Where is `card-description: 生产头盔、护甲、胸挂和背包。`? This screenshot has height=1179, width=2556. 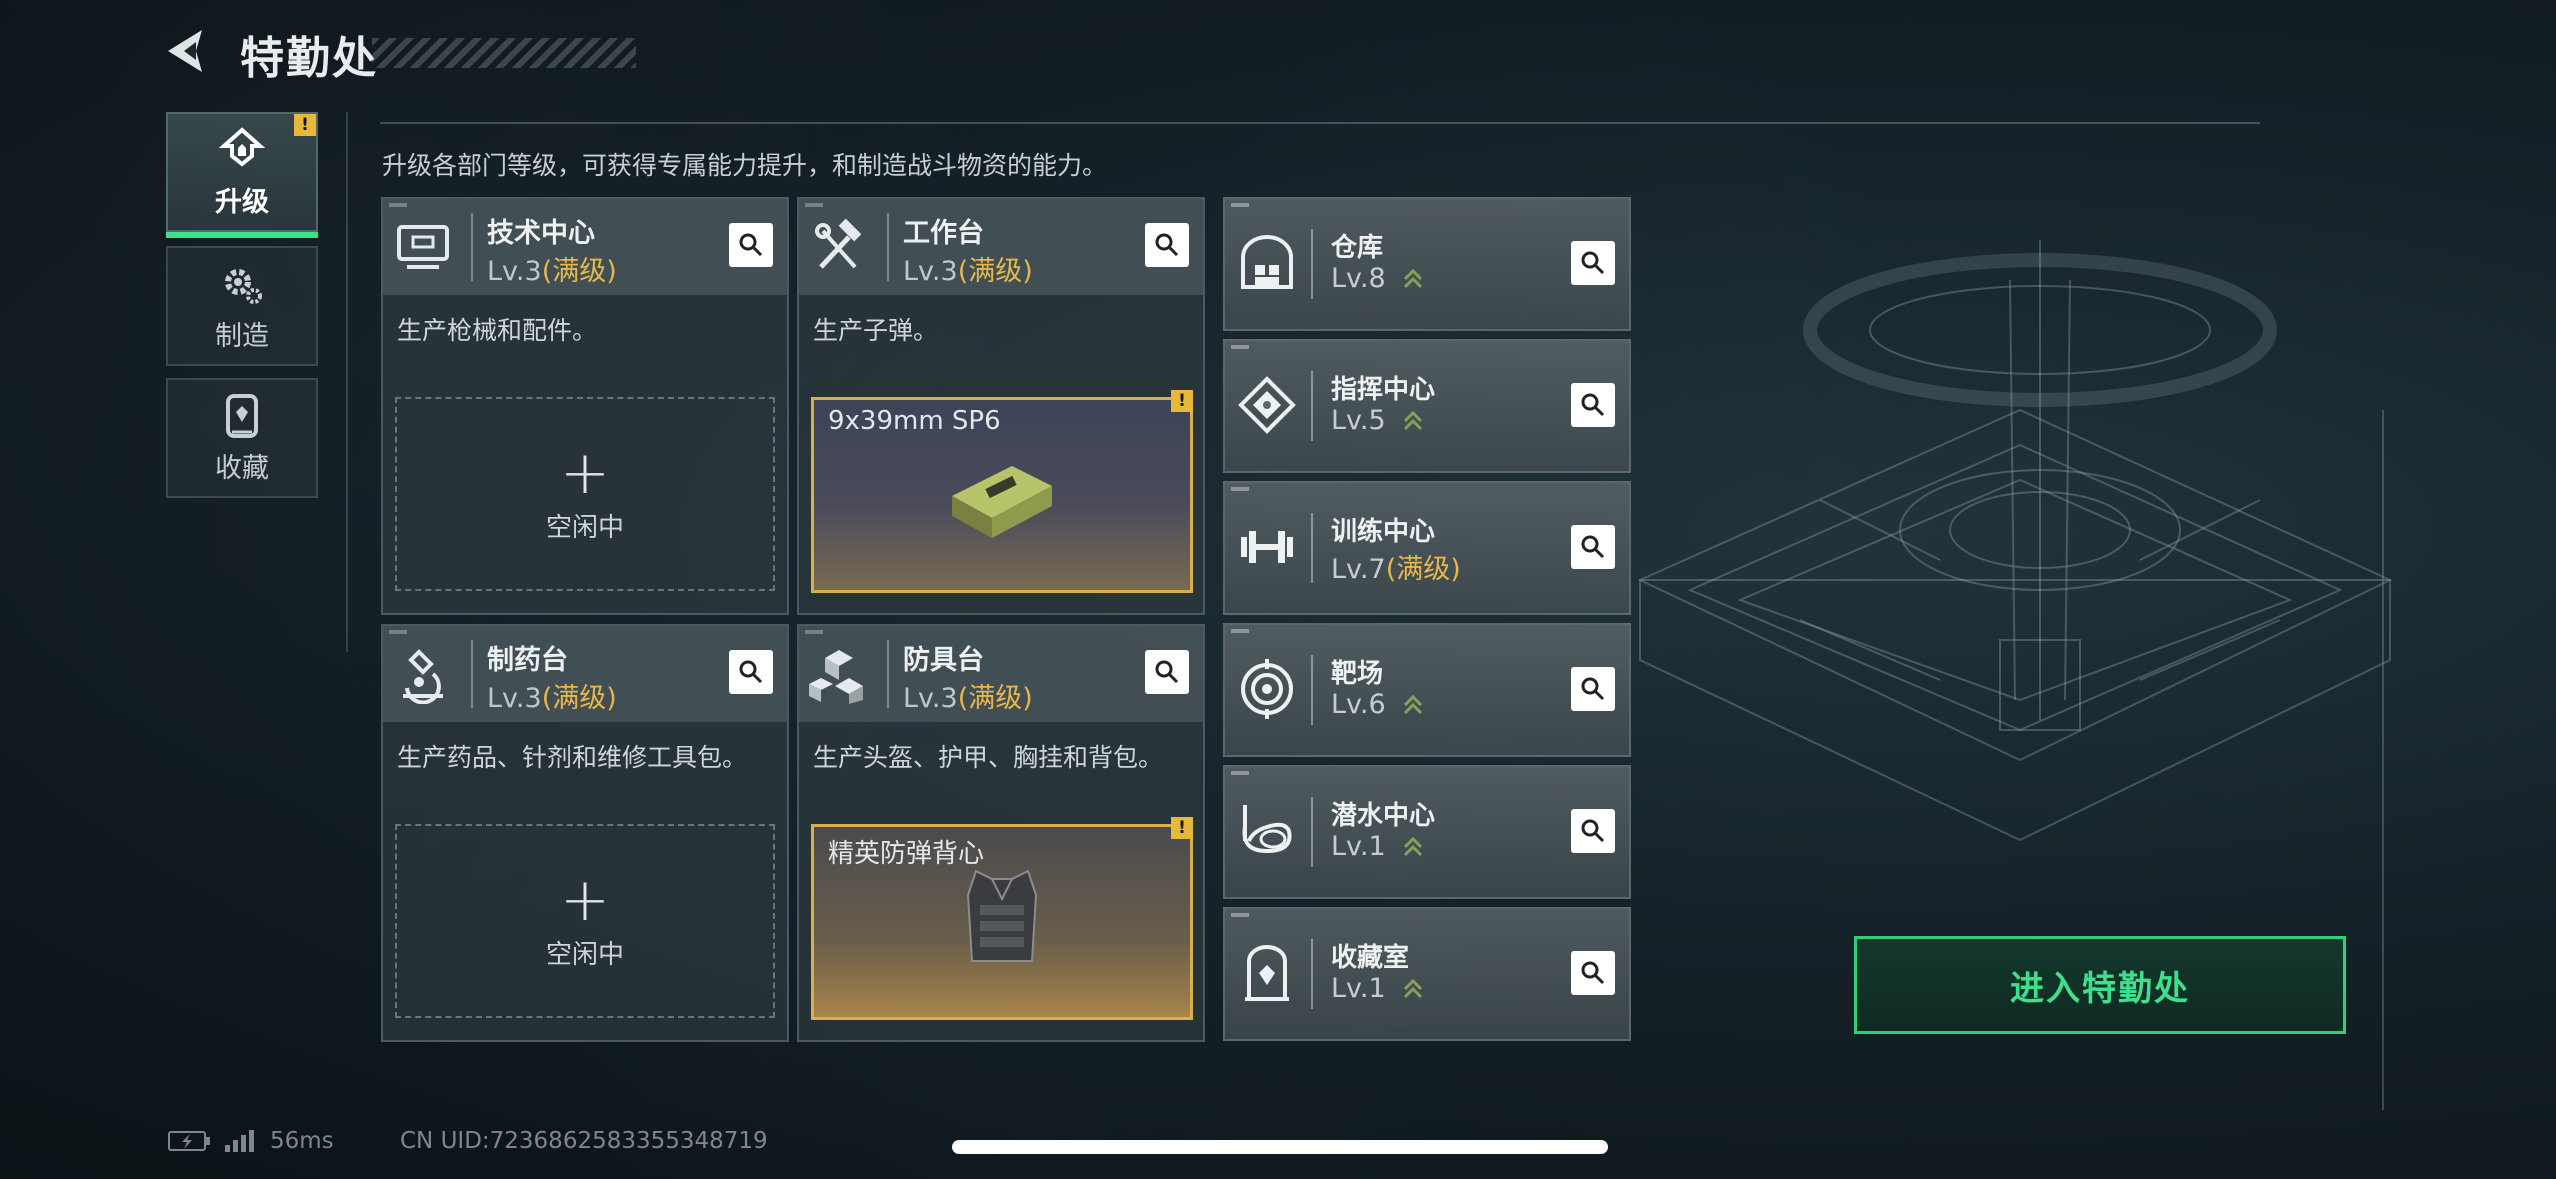
card-description: 生产头盔、护甲、胸挂和背包。 is located at coordinates (988, 757).